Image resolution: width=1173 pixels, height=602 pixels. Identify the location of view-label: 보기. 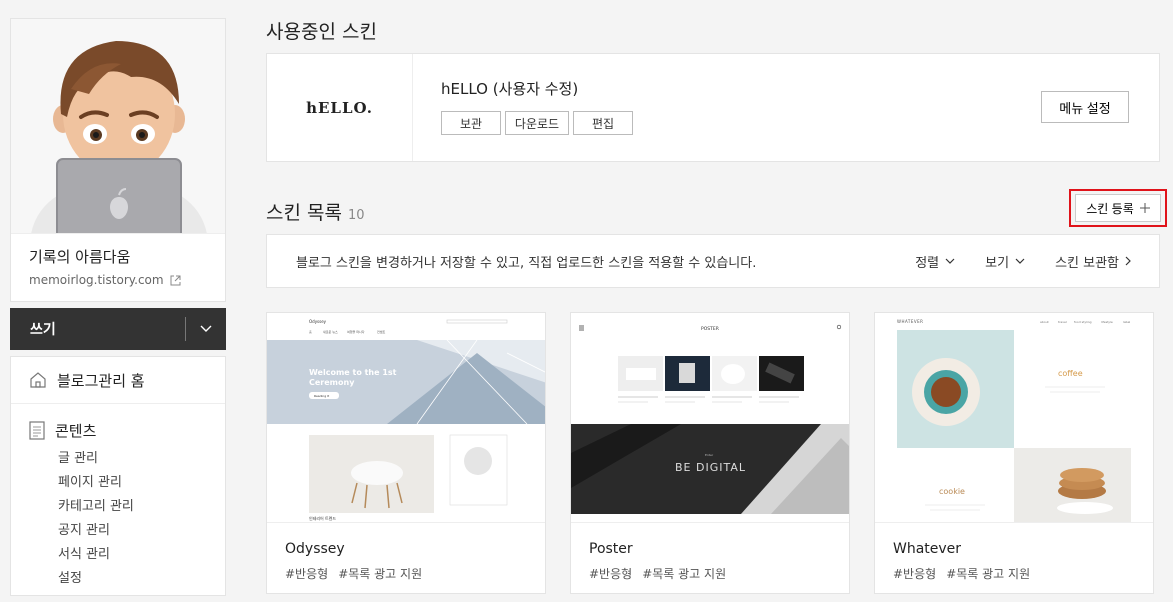
(997, 263).